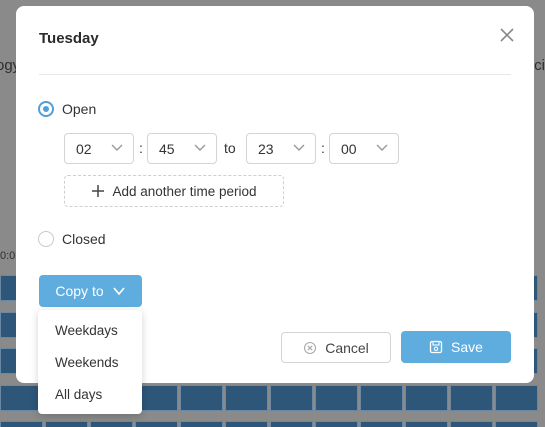  Describe the element at coordinates (69, 38) in the screenshot. I see `dialog-title: Tuesday` at that location.